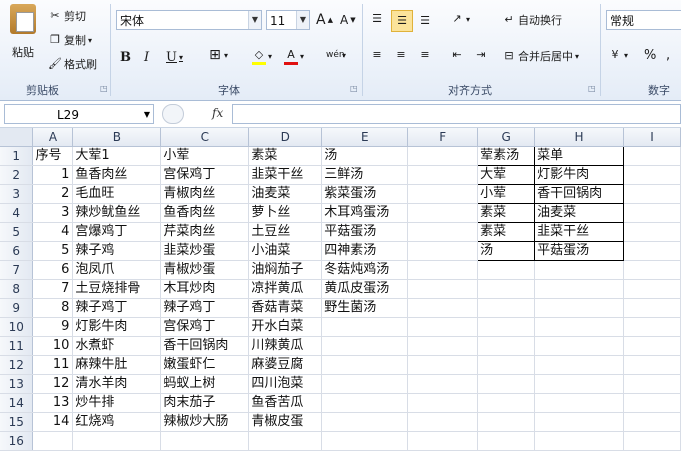 The width and height of the screenshot is (681, 451). Describe the element at coordinates (579, 384) in the screenshot. I see `cell-h13` at that location.